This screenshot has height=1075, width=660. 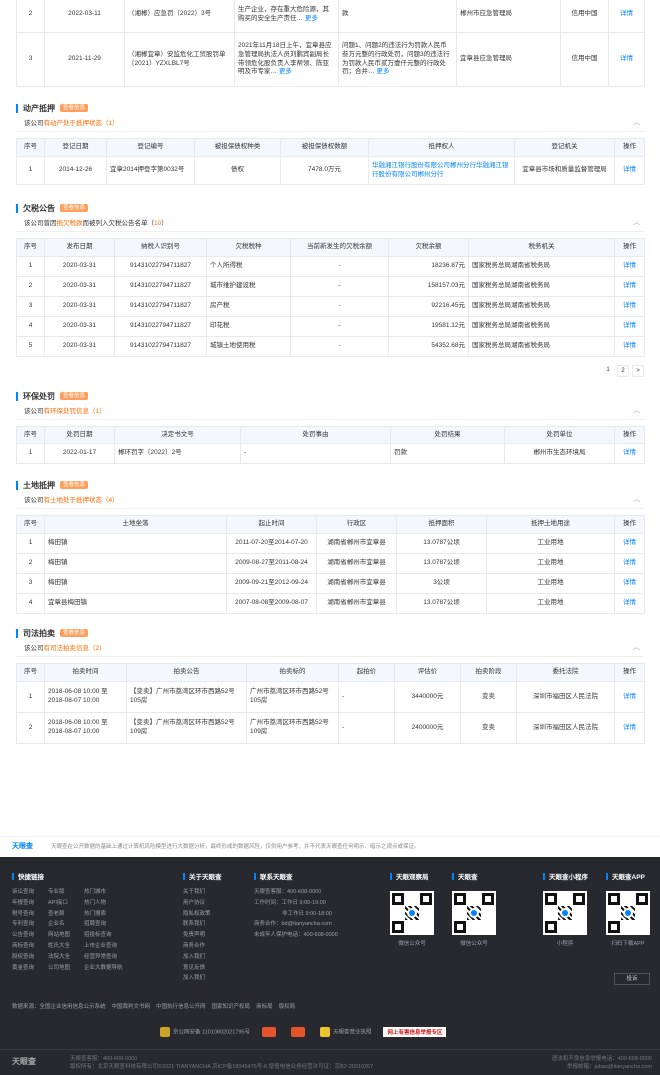 I want to click on footer-link: 年报查询, so click(x=23, y=903).